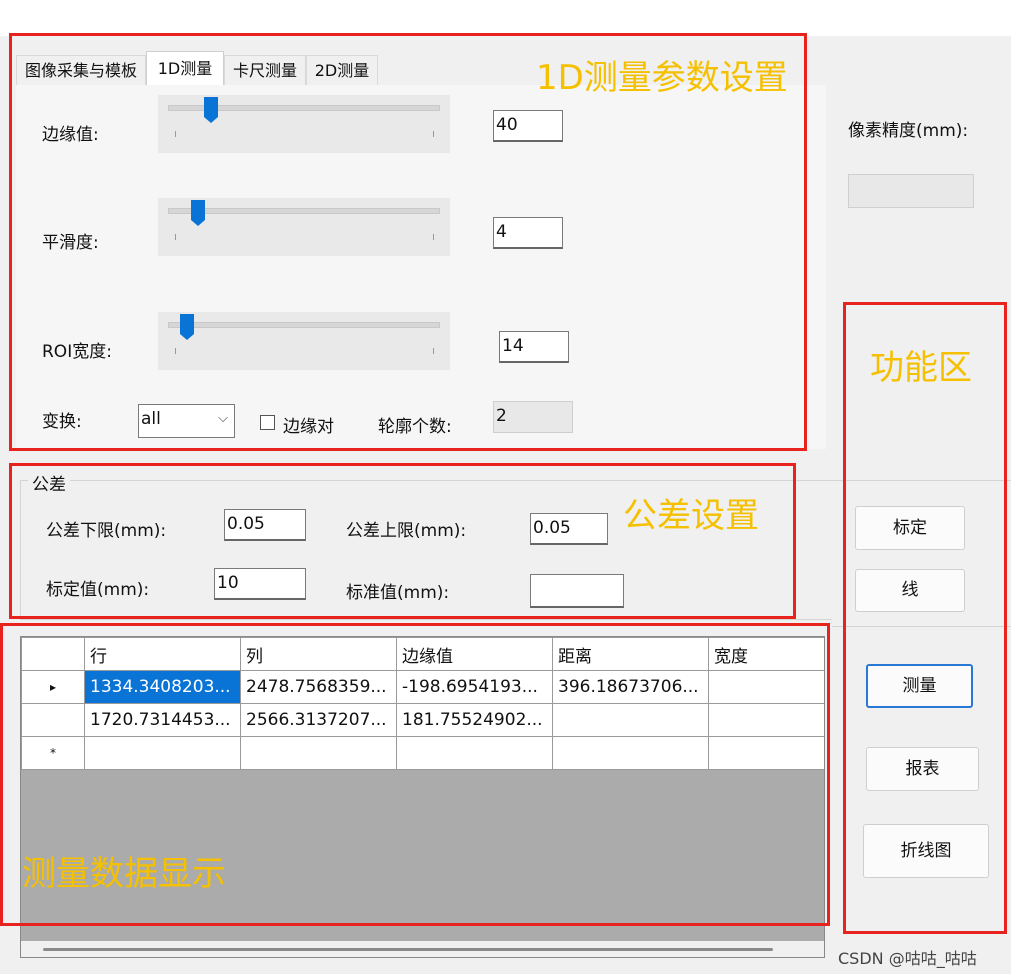  I want to click on standard-value-input, so click(577, 591).